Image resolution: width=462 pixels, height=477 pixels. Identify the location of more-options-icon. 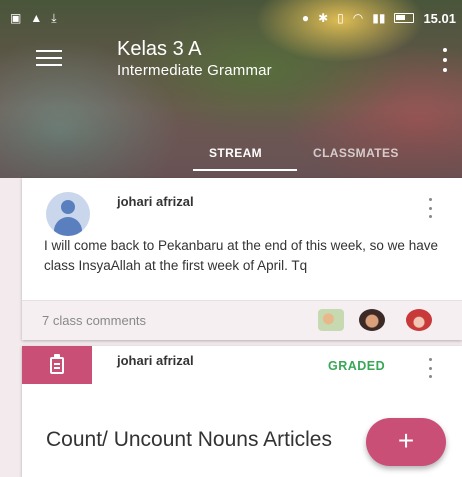
(445, 60).